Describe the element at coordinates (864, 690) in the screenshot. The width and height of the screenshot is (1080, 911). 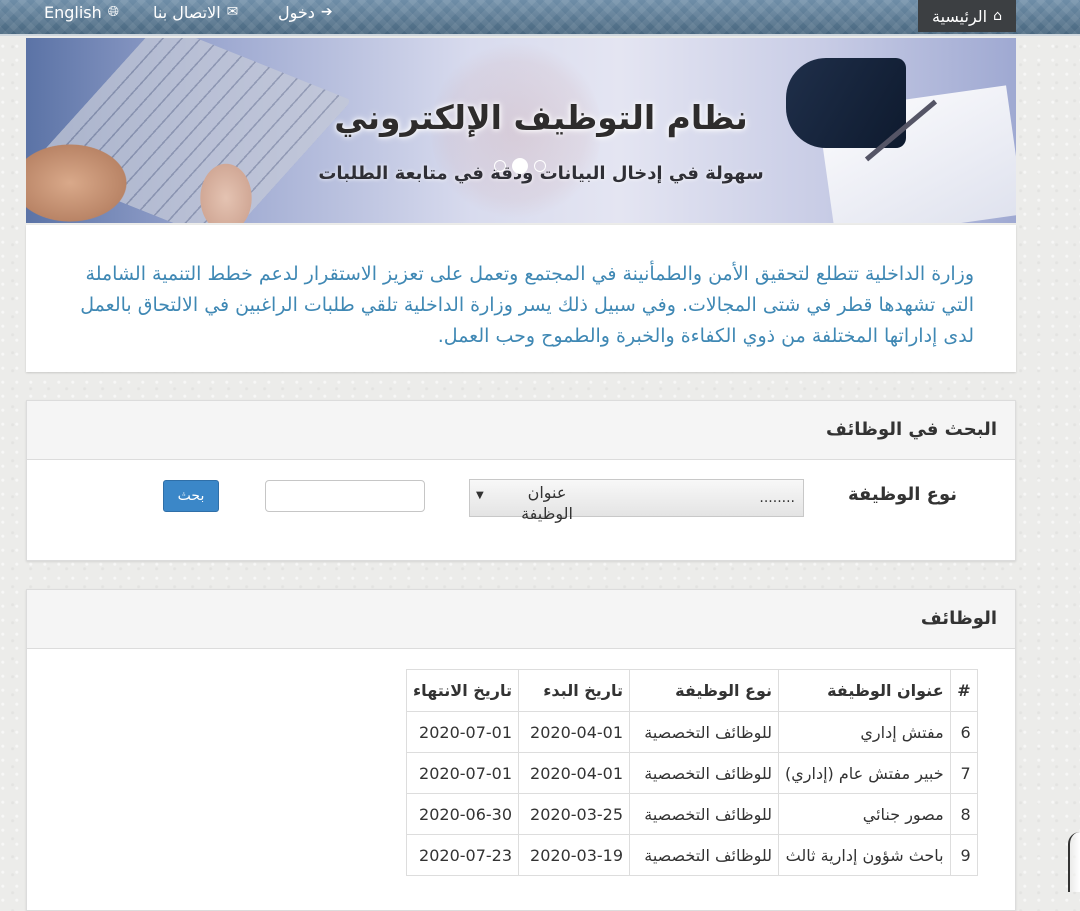
I see `col-header-title: عنوان الوظيفة` at that location.